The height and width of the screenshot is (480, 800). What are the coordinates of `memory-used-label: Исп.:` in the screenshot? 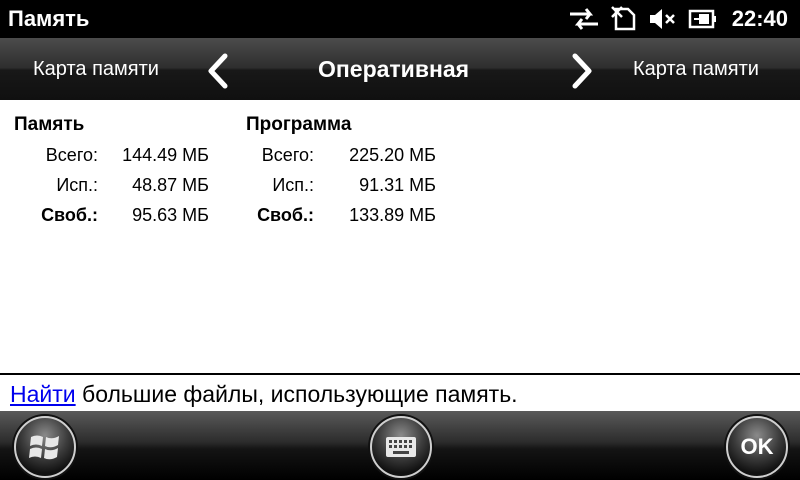 It's located at (77, 185).